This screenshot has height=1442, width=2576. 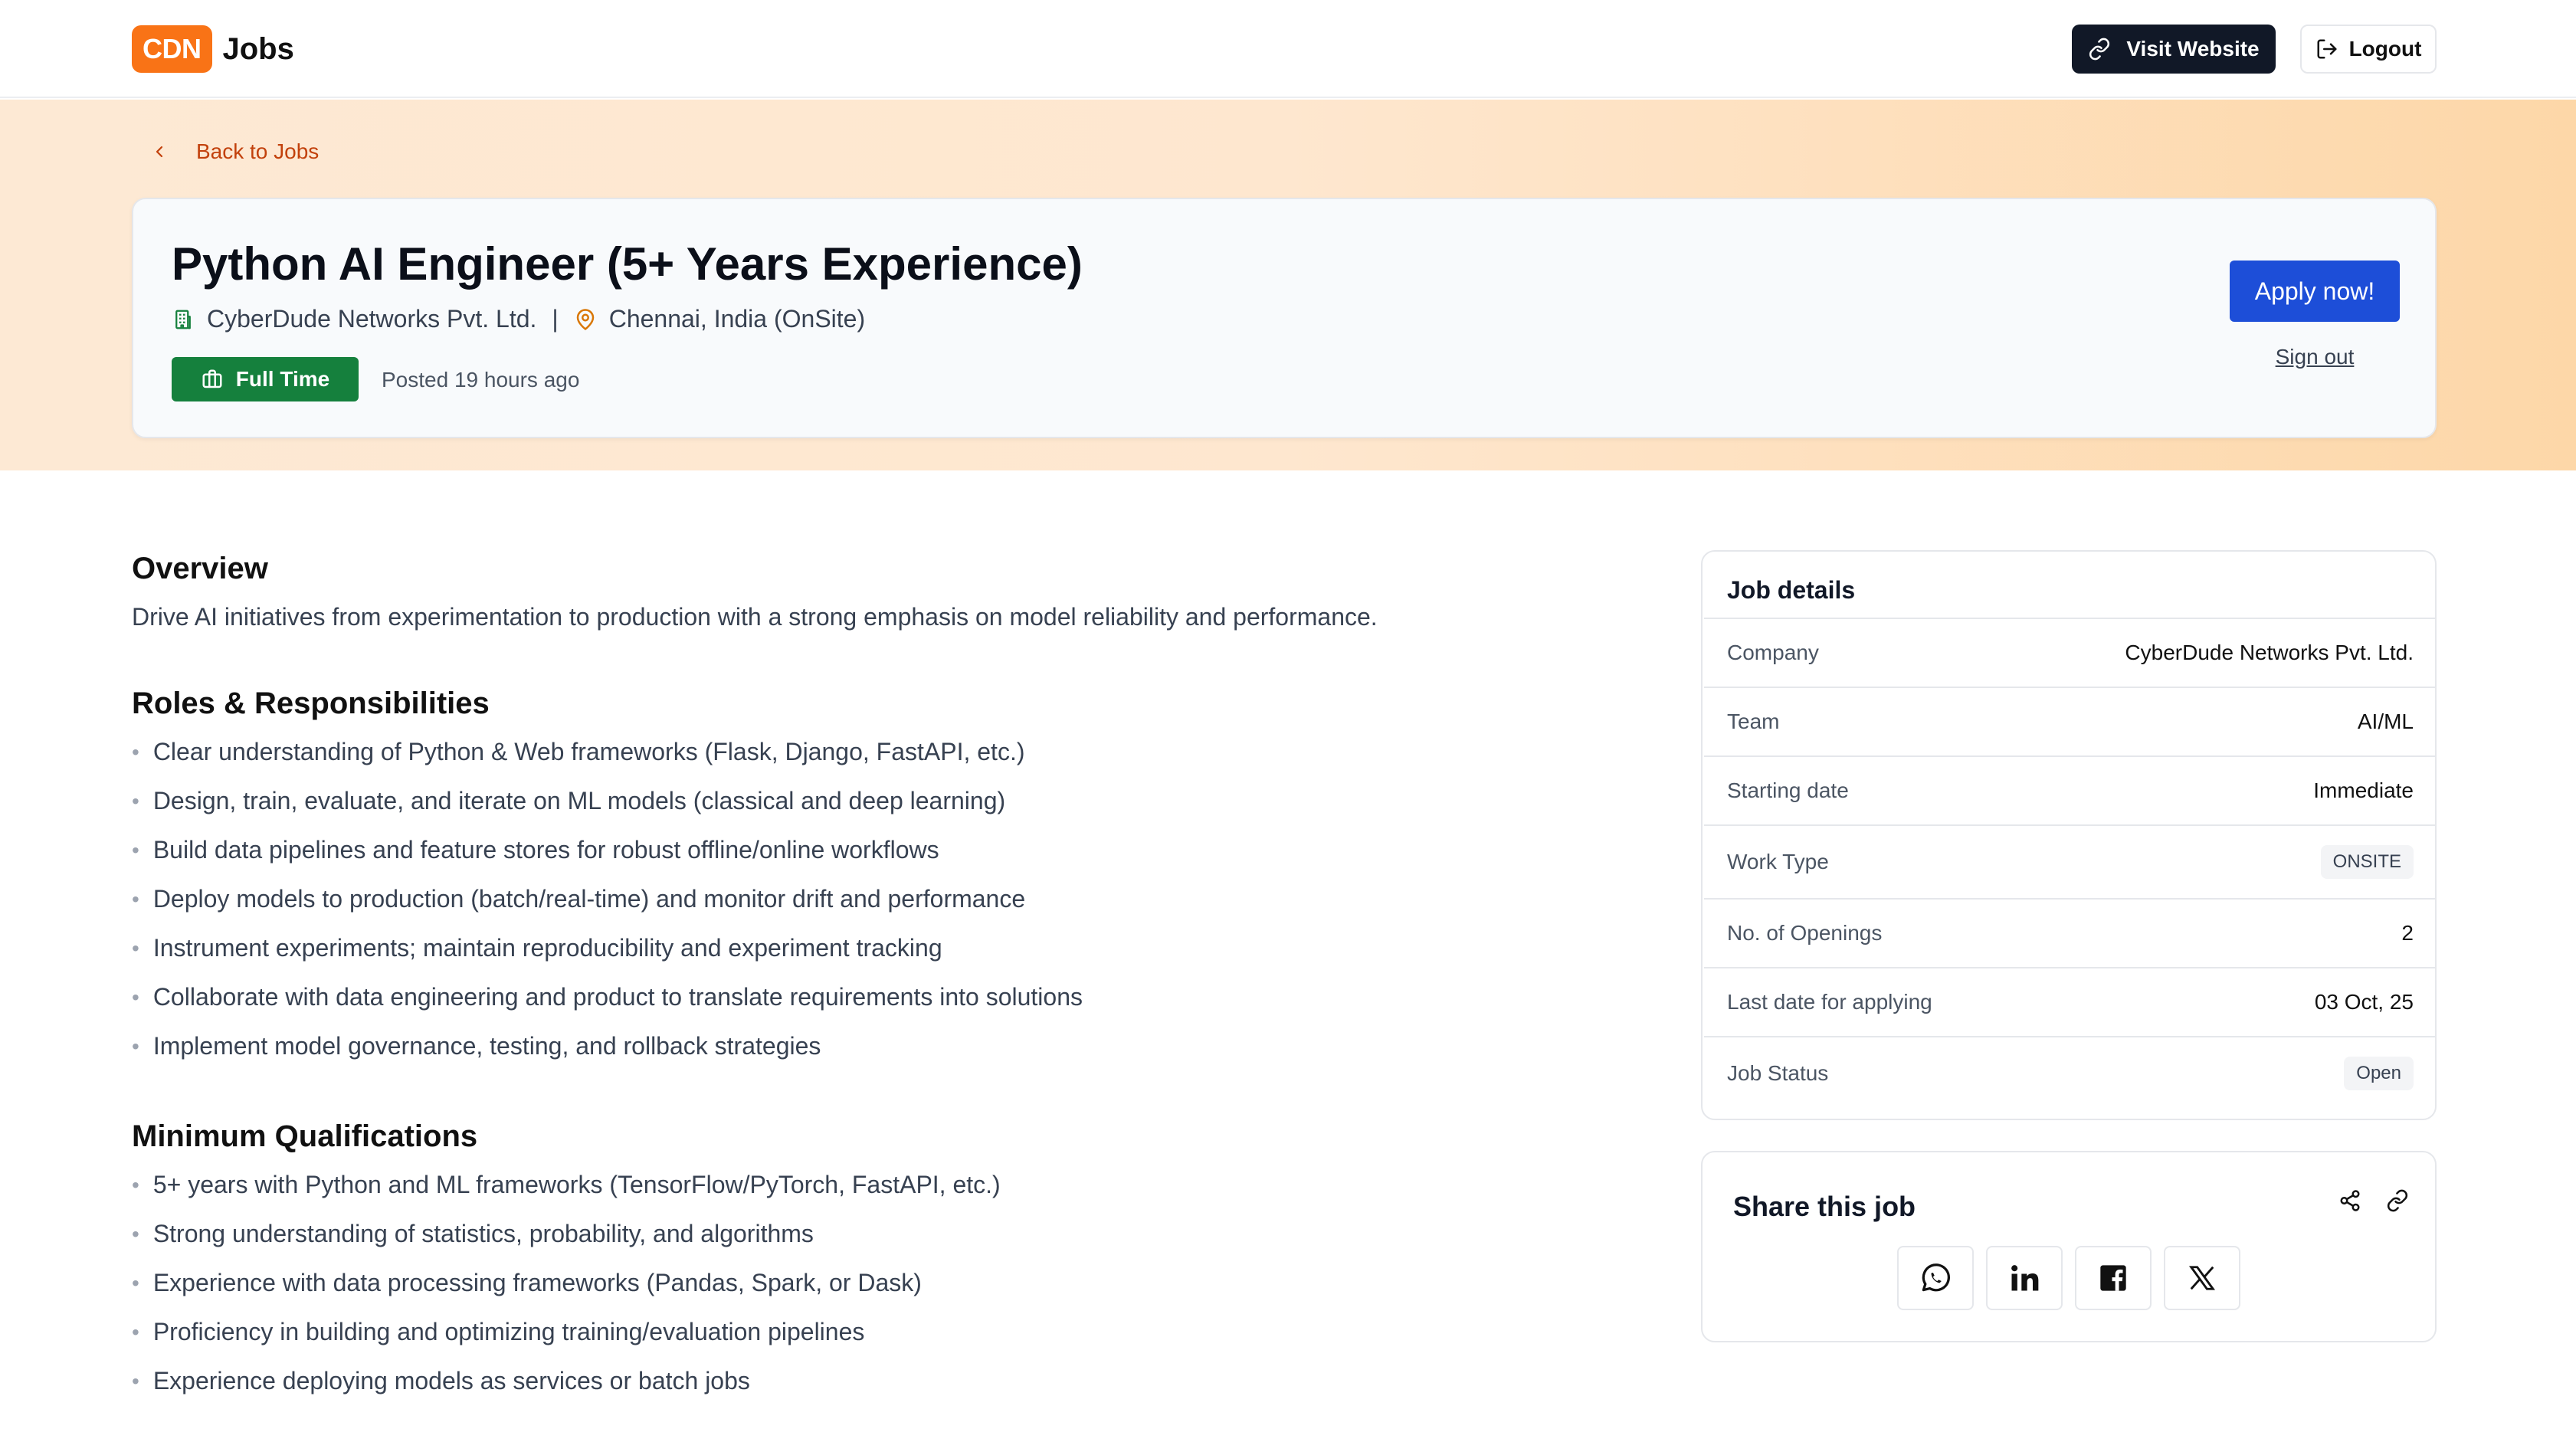 What do you see at coordinates (628, 264) in the screenshot?
I see `job-title: Python AI Engineer (5+ Years Experience)` at bounding box center [628, 264].